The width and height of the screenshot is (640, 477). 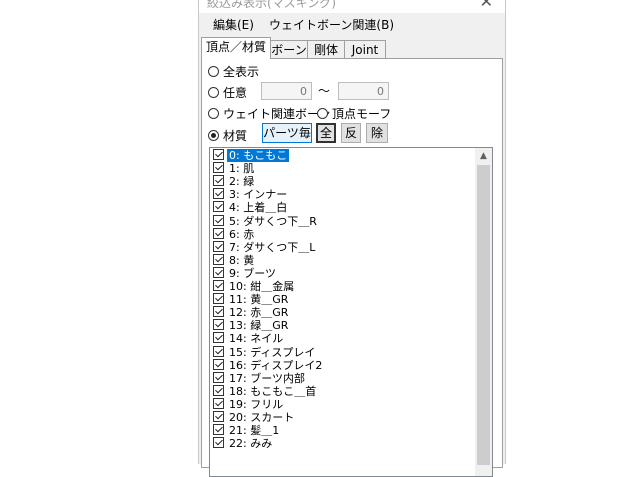 What do you see at coordinates (343, 365) in the screenshot?
I see `material-list-item: 16: ディスプレイ2` at bounding box center [343, 365].